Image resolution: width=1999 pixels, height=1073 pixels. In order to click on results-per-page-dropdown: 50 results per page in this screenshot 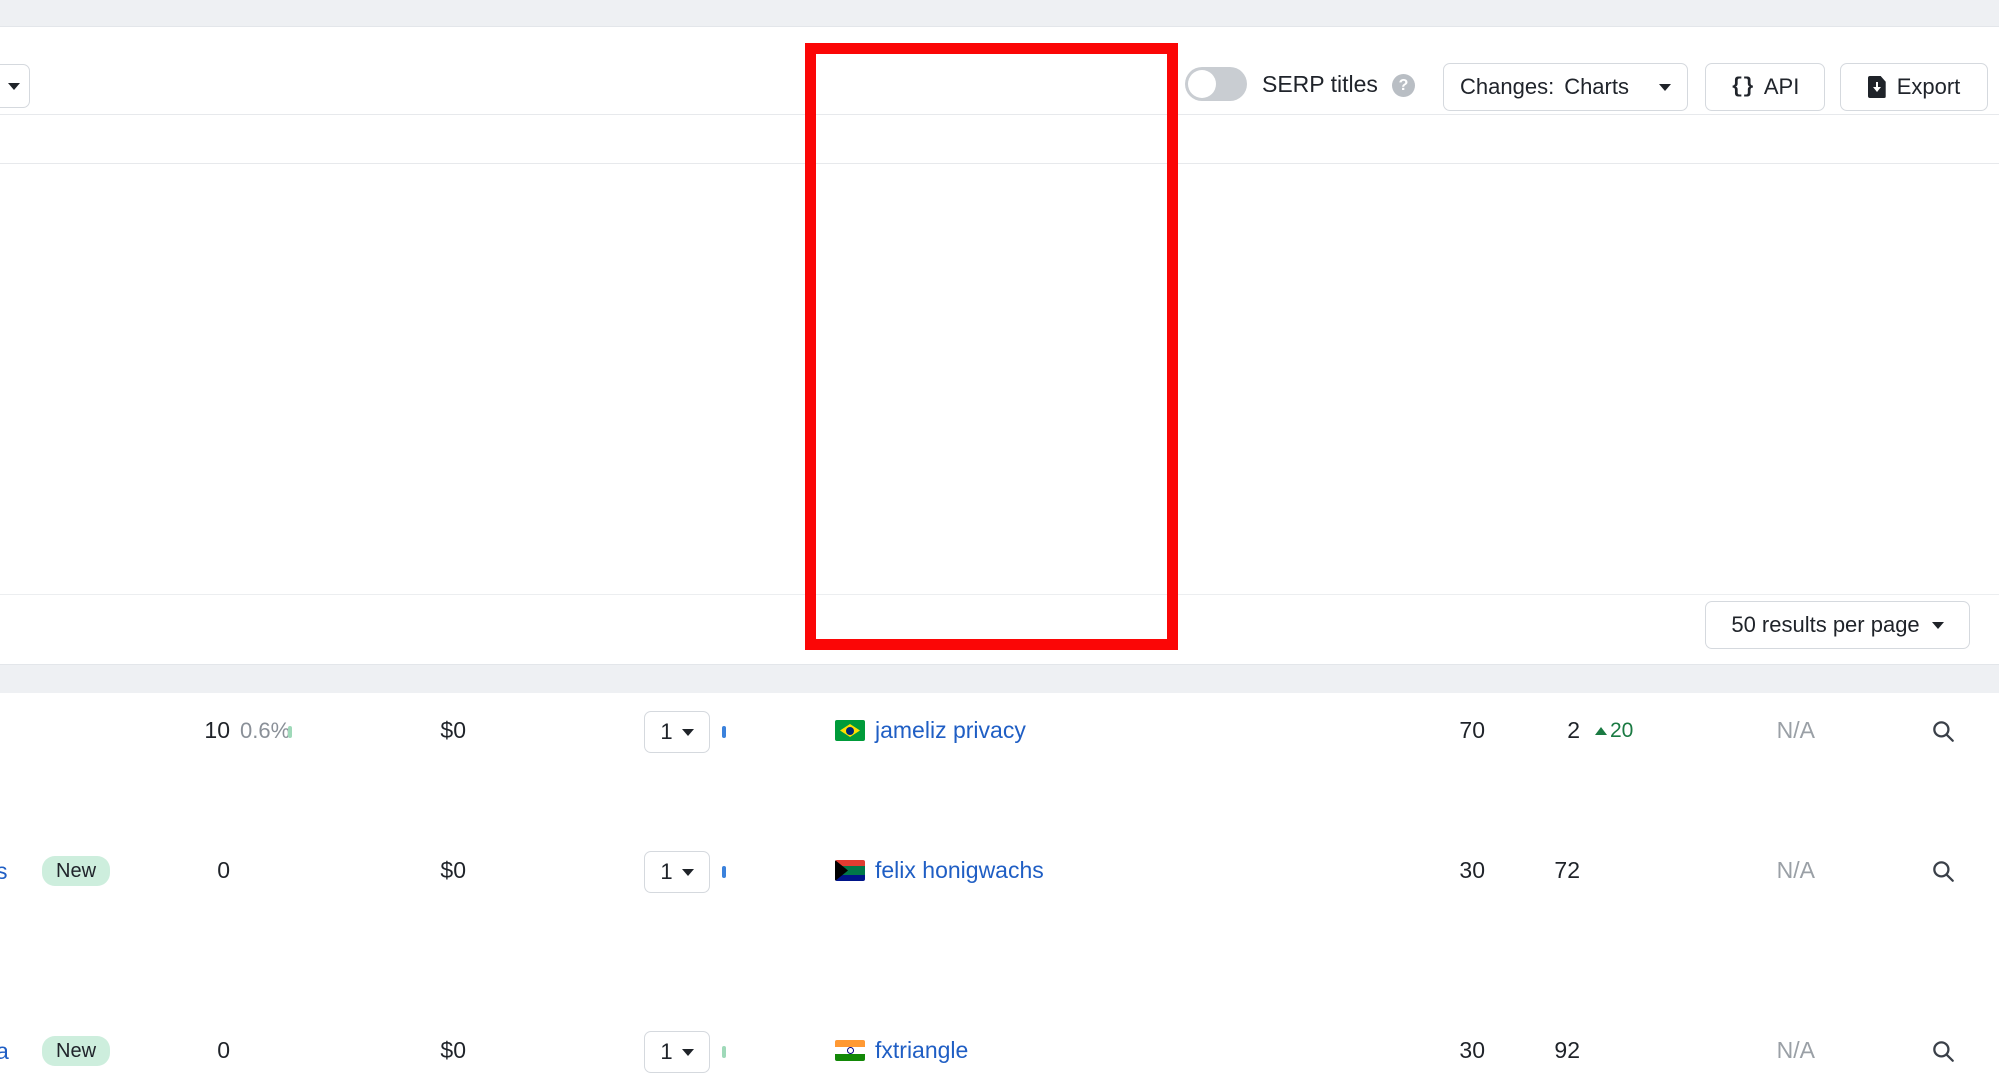, I will do `click(1837, 625)`.